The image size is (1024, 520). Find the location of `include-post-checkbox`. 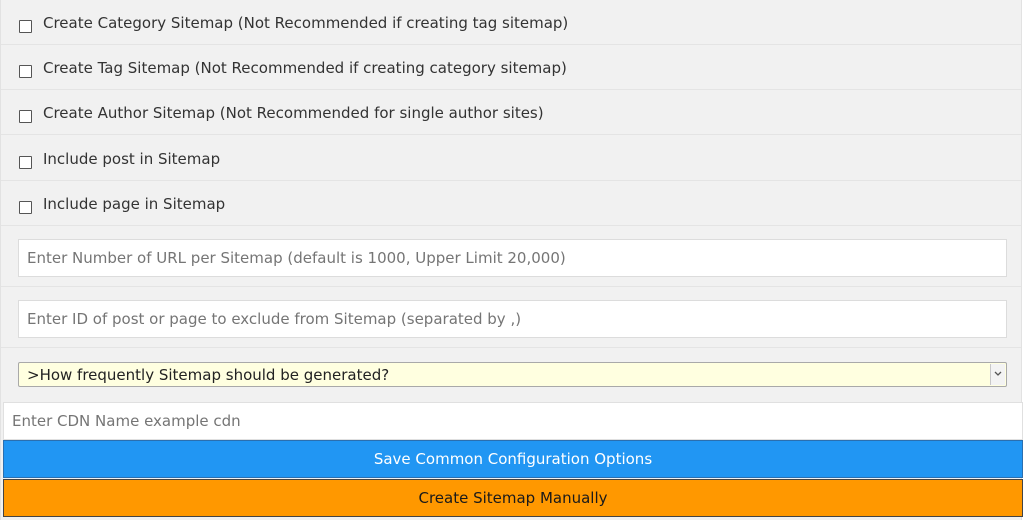

include-post-checkbox is located at coordinates (25, 162).